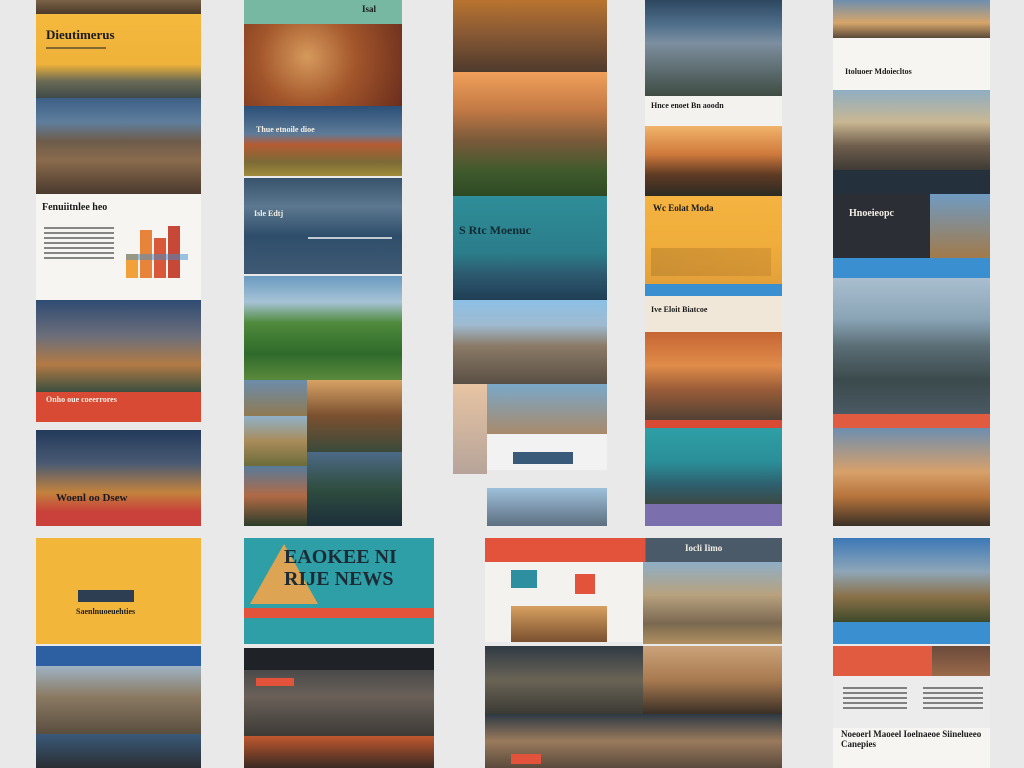 The width and height of the screenshot is (1024, 768). I want to click on c5-skyscrapers, so click(911, 130).